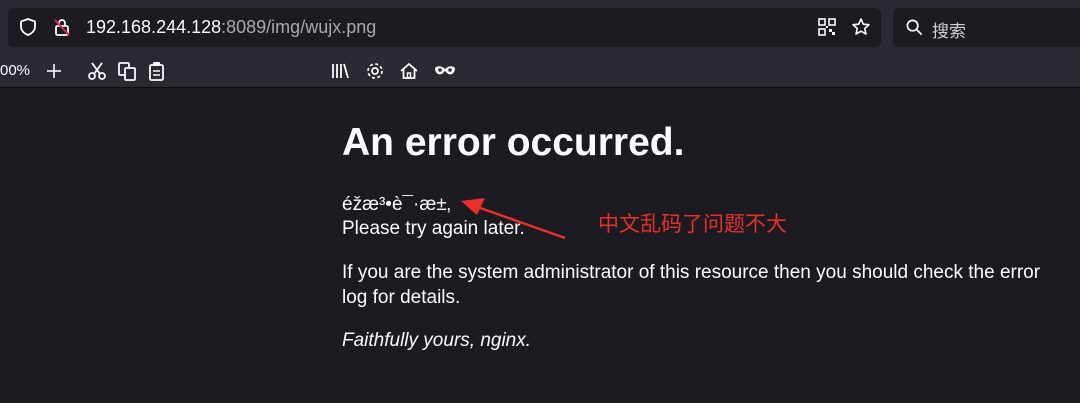 This screenshot has width=1080, height=403. Describe the element at coordinates (154, 27) in the screenshot. I see `url-host: 192.168.244.128` at that location.